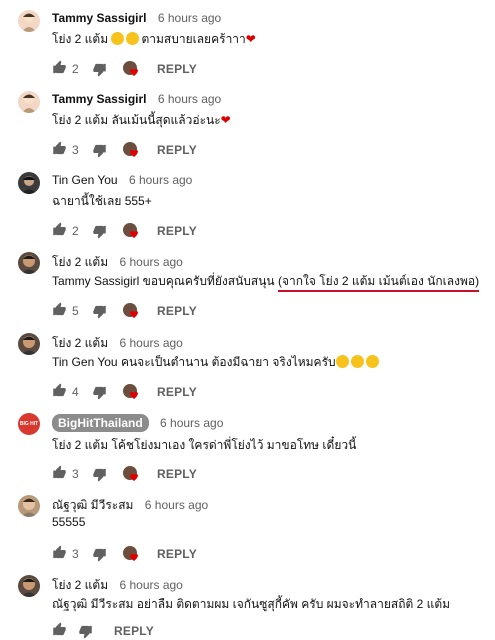  Describe the element at coordinates (378, 283) in the screenshot. I see `underlined-text: (จากใจ โย่ง 2 แต้ม เม้นต์เอง นักเลงพอ)` at that location.